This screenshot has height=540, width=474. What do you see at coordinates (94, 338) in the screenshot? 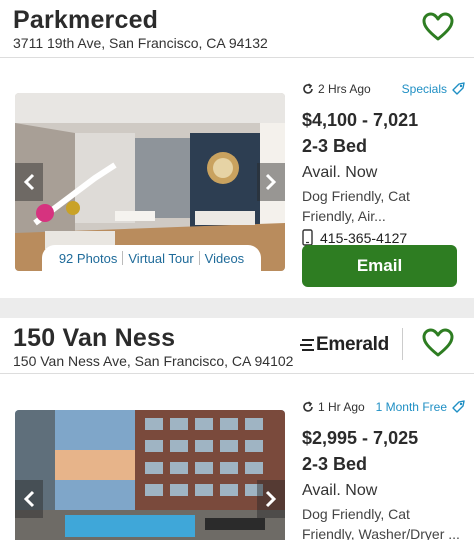
I see `listing-title: 150 Van Ness` at bounding box center [94, 338].